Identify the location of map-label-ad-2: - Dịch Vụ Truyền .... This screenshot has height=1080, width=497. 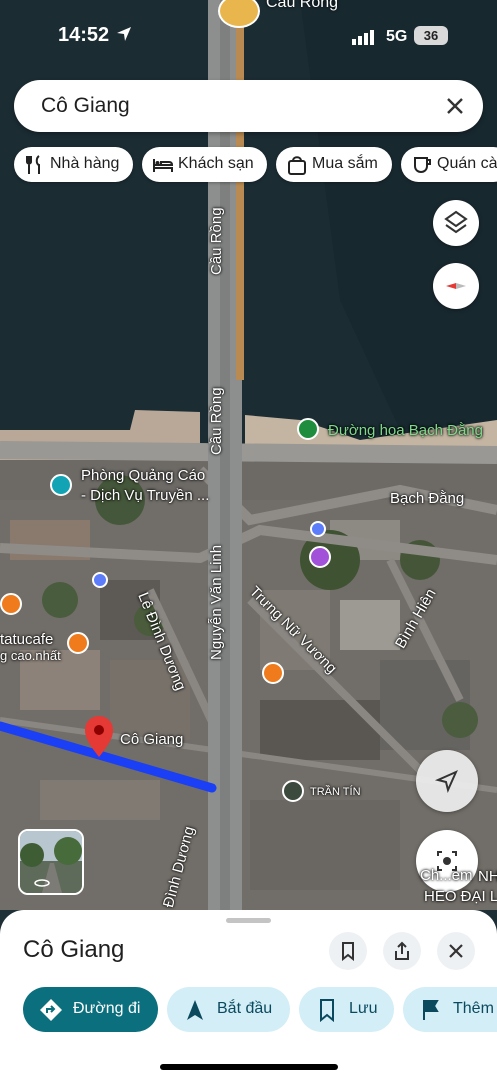
(145, 495).